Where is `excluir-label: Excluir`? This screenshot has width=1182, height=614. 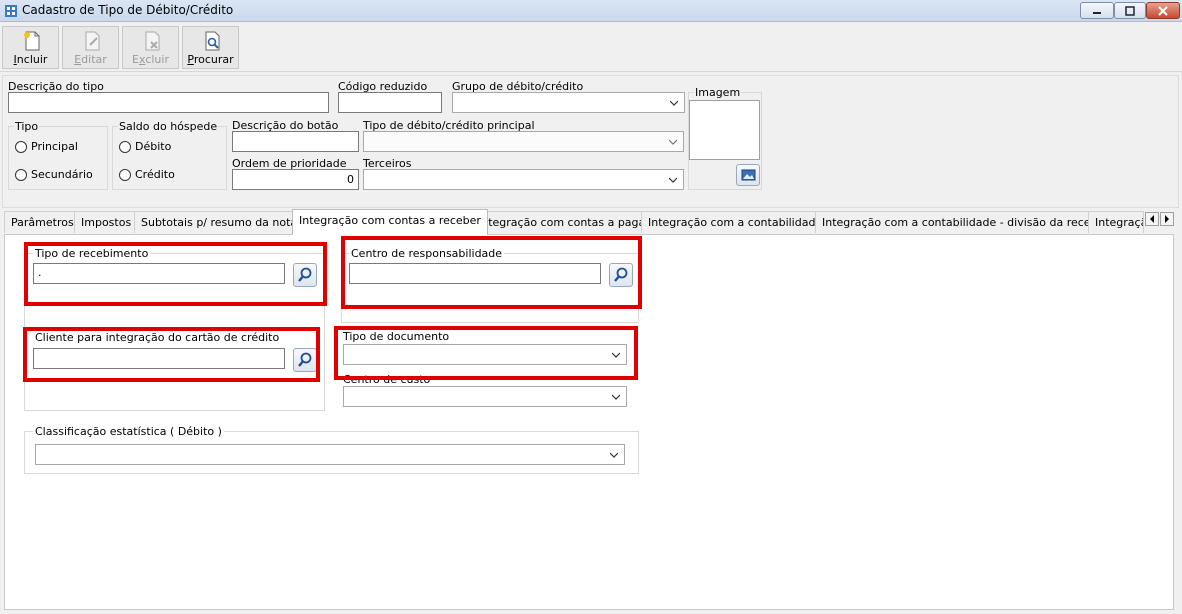
excluir-label: Excluir is located at coordinates (150, 59).